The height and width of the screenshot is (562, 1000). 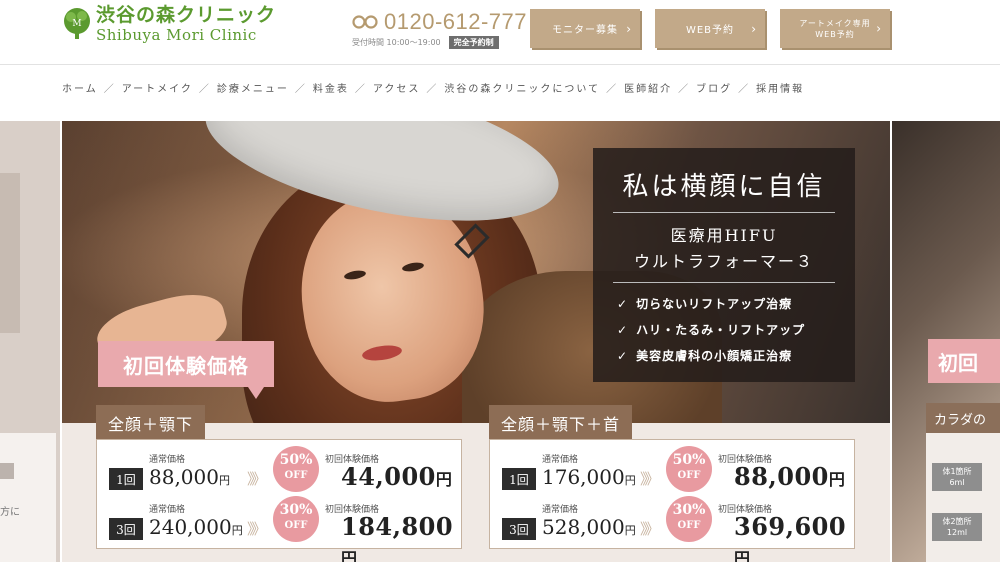 What do you see at coordinates (296, 519) in the screenshot?
I see `discount-badge: 30% OFF` at bounding box center [296, 519].